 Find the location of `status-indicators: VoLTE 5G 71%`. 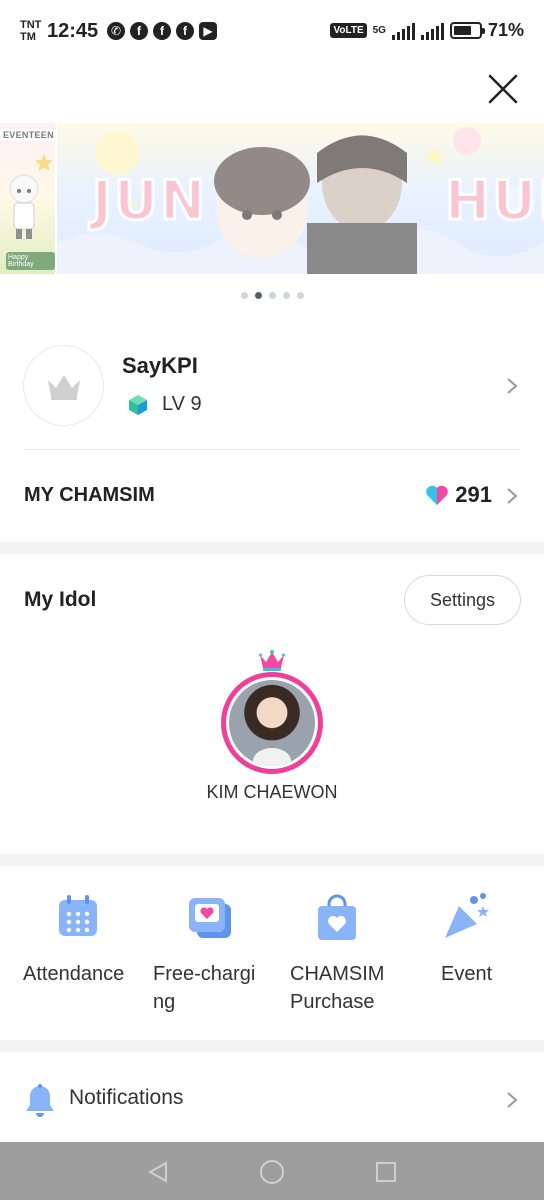

status-indicators: VoLTE 5G 71% is located at coordinates (427, 30).